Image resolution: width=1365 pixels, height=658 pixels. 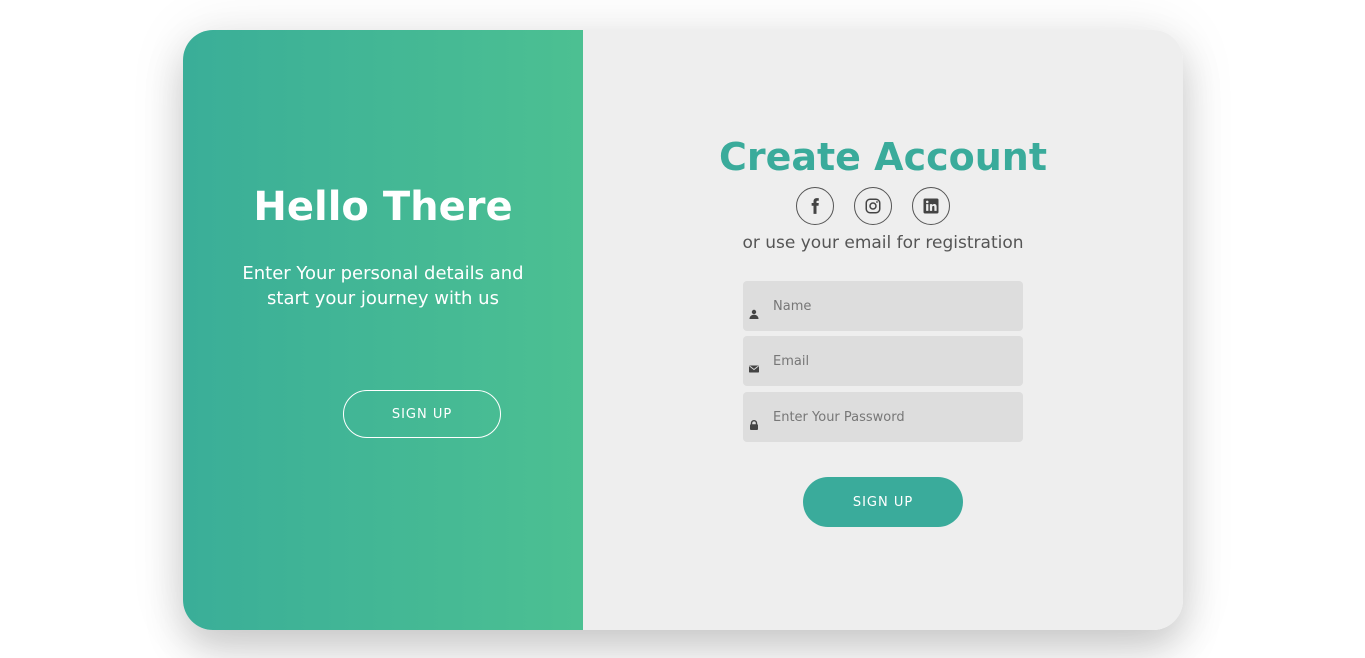 What do you see at coordinates (383, 207) in the screenshot?
I see `welcome-title: Hello There` at bounding box center [383, 207].